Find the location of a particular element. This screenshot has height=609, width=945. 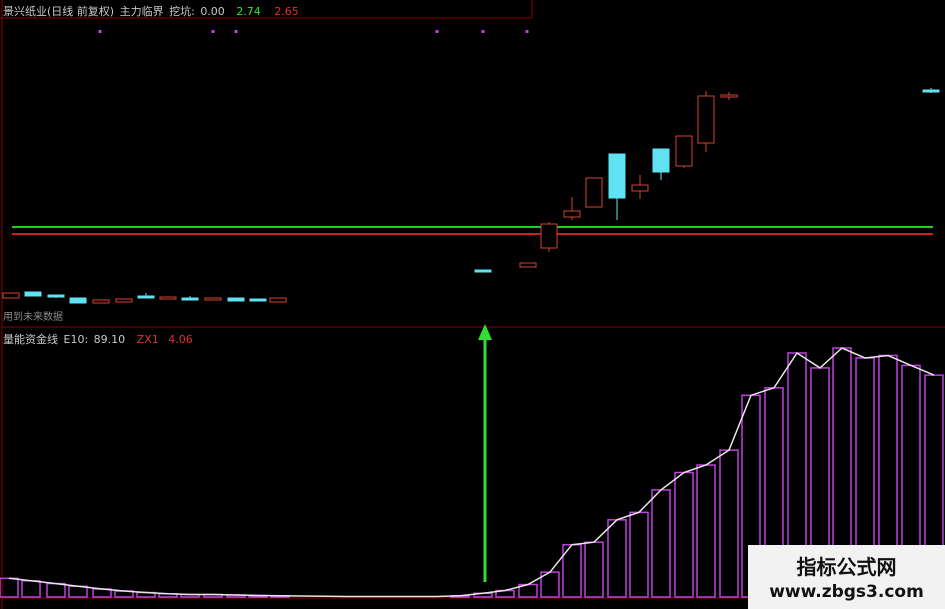

reference-lines is located at coordinates (472, 230).